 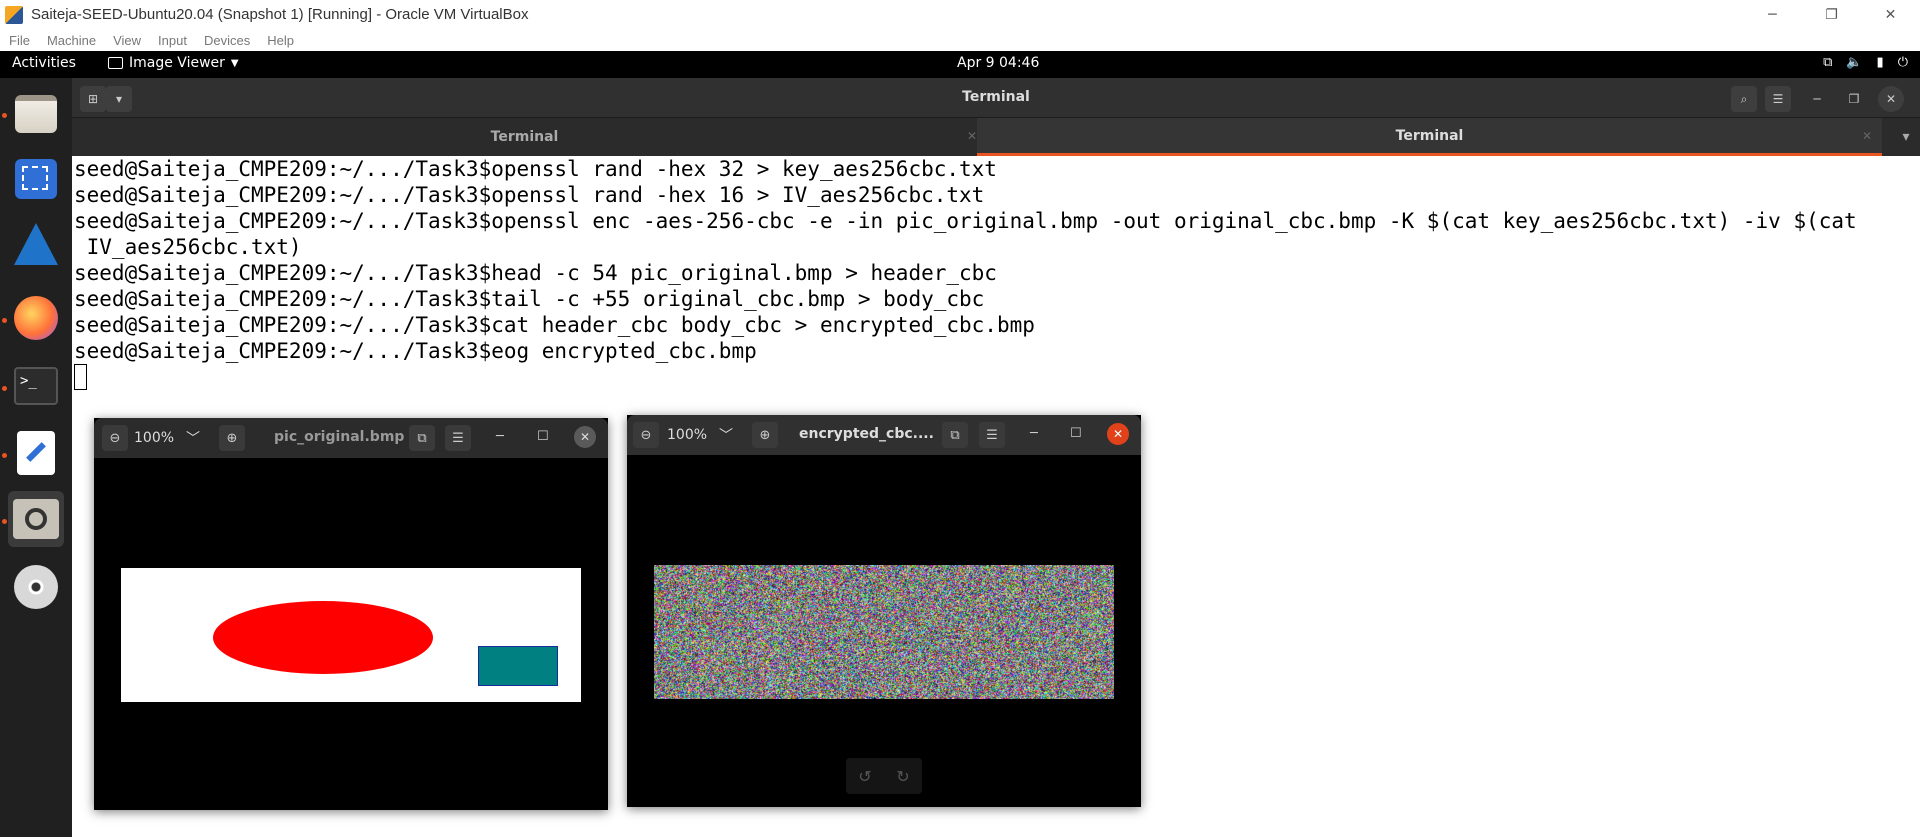 What do you see at coordinates (884, 776) in the screenshot?
I see `rotate-controls: ↺ ↻` at bounding box center [884, 776].